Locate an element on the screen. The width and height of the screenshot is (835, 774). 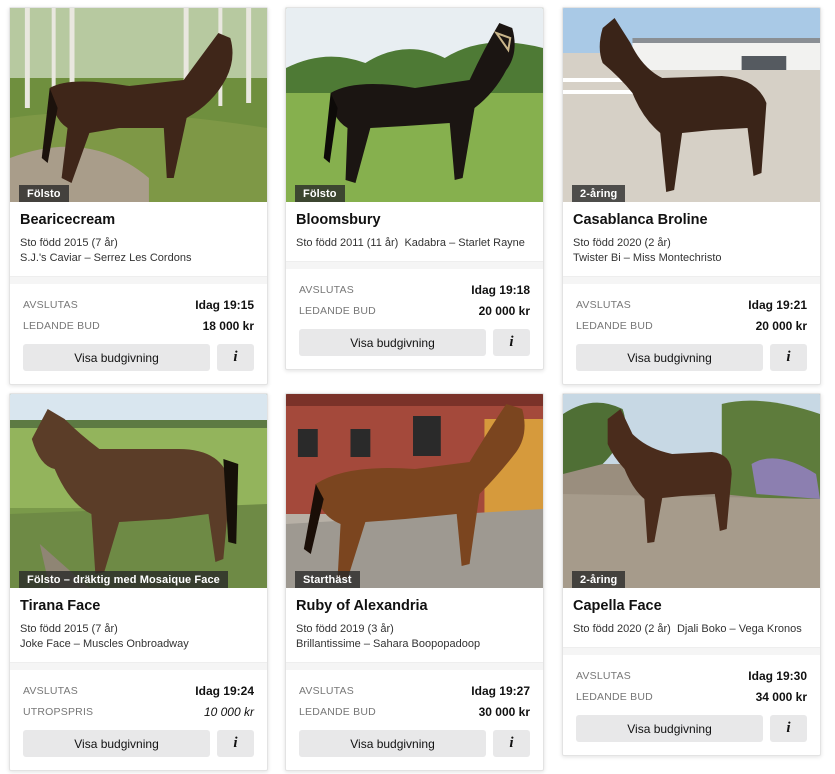
price-row: UTROPSPRIS 10 000 kr is located at coordinates (138, 711).